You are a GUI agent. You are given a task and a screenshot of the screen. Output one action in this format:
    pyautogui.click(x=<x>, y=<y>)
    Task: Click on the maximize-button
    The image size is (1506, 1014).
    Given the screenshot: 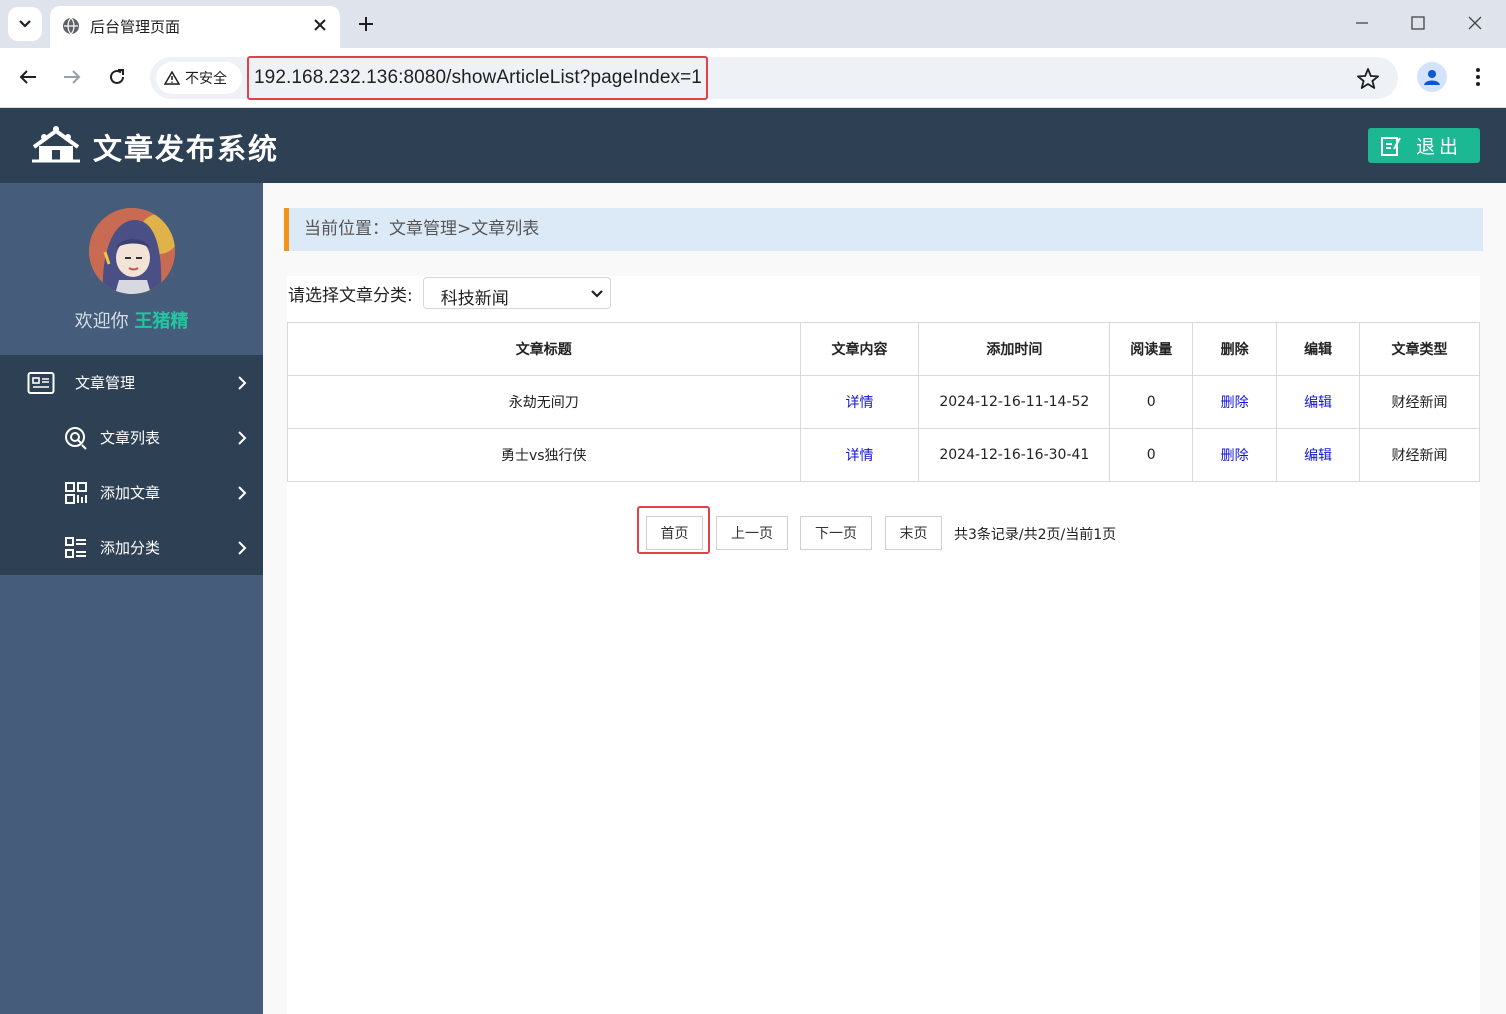 What is the action you would take?
    pyautogui.click(x=1418, y=23)
    